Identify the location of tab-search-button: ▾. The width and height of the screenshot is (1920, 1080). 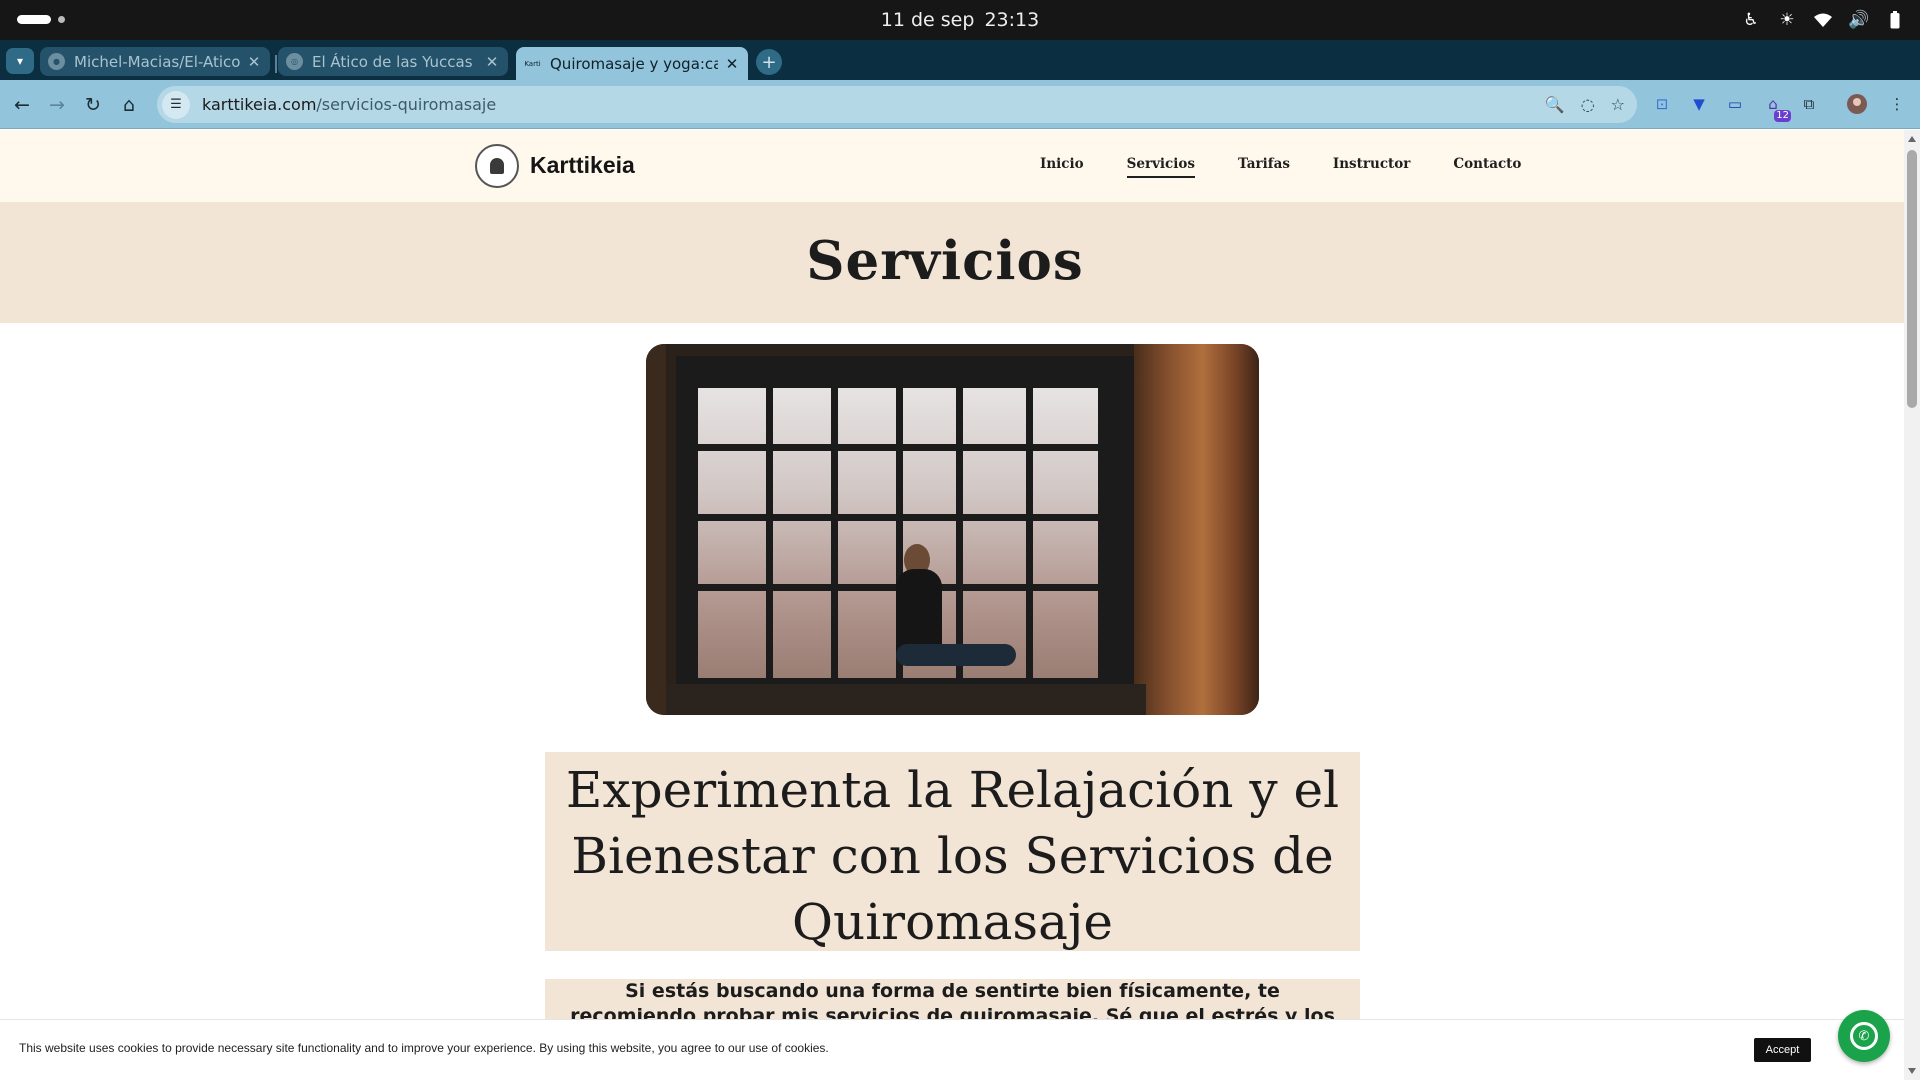
(20, 61).